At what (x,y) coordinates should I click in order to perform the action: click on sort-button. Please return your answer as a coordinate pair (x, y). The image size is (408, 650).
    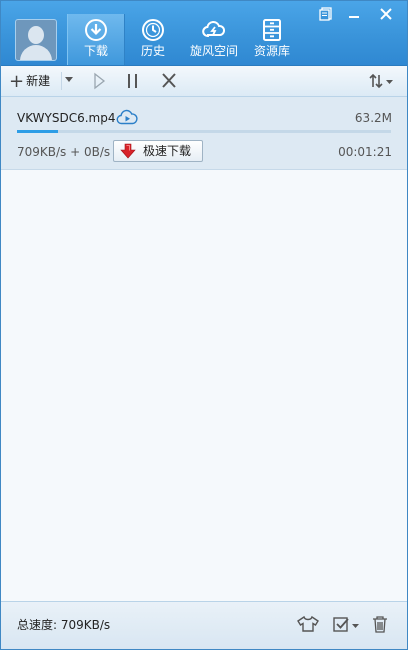
    Looking at the image, I should click on (382, 81).